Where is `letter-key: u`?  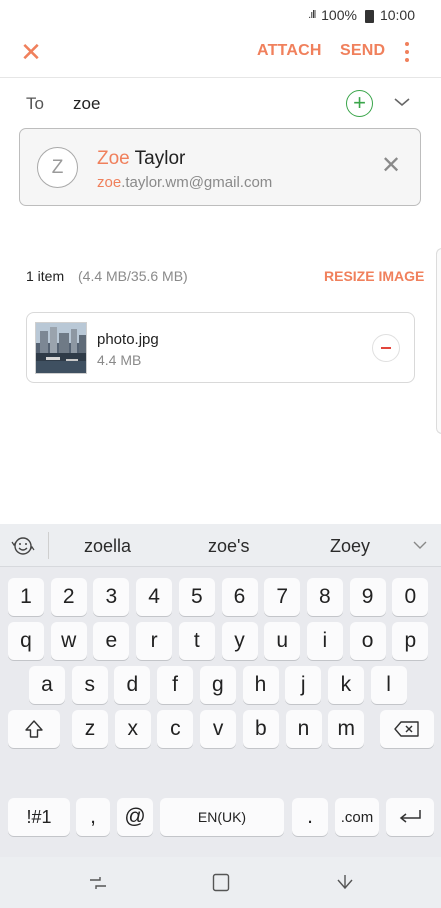 letter-key: u is located at coordinates (282, 641).